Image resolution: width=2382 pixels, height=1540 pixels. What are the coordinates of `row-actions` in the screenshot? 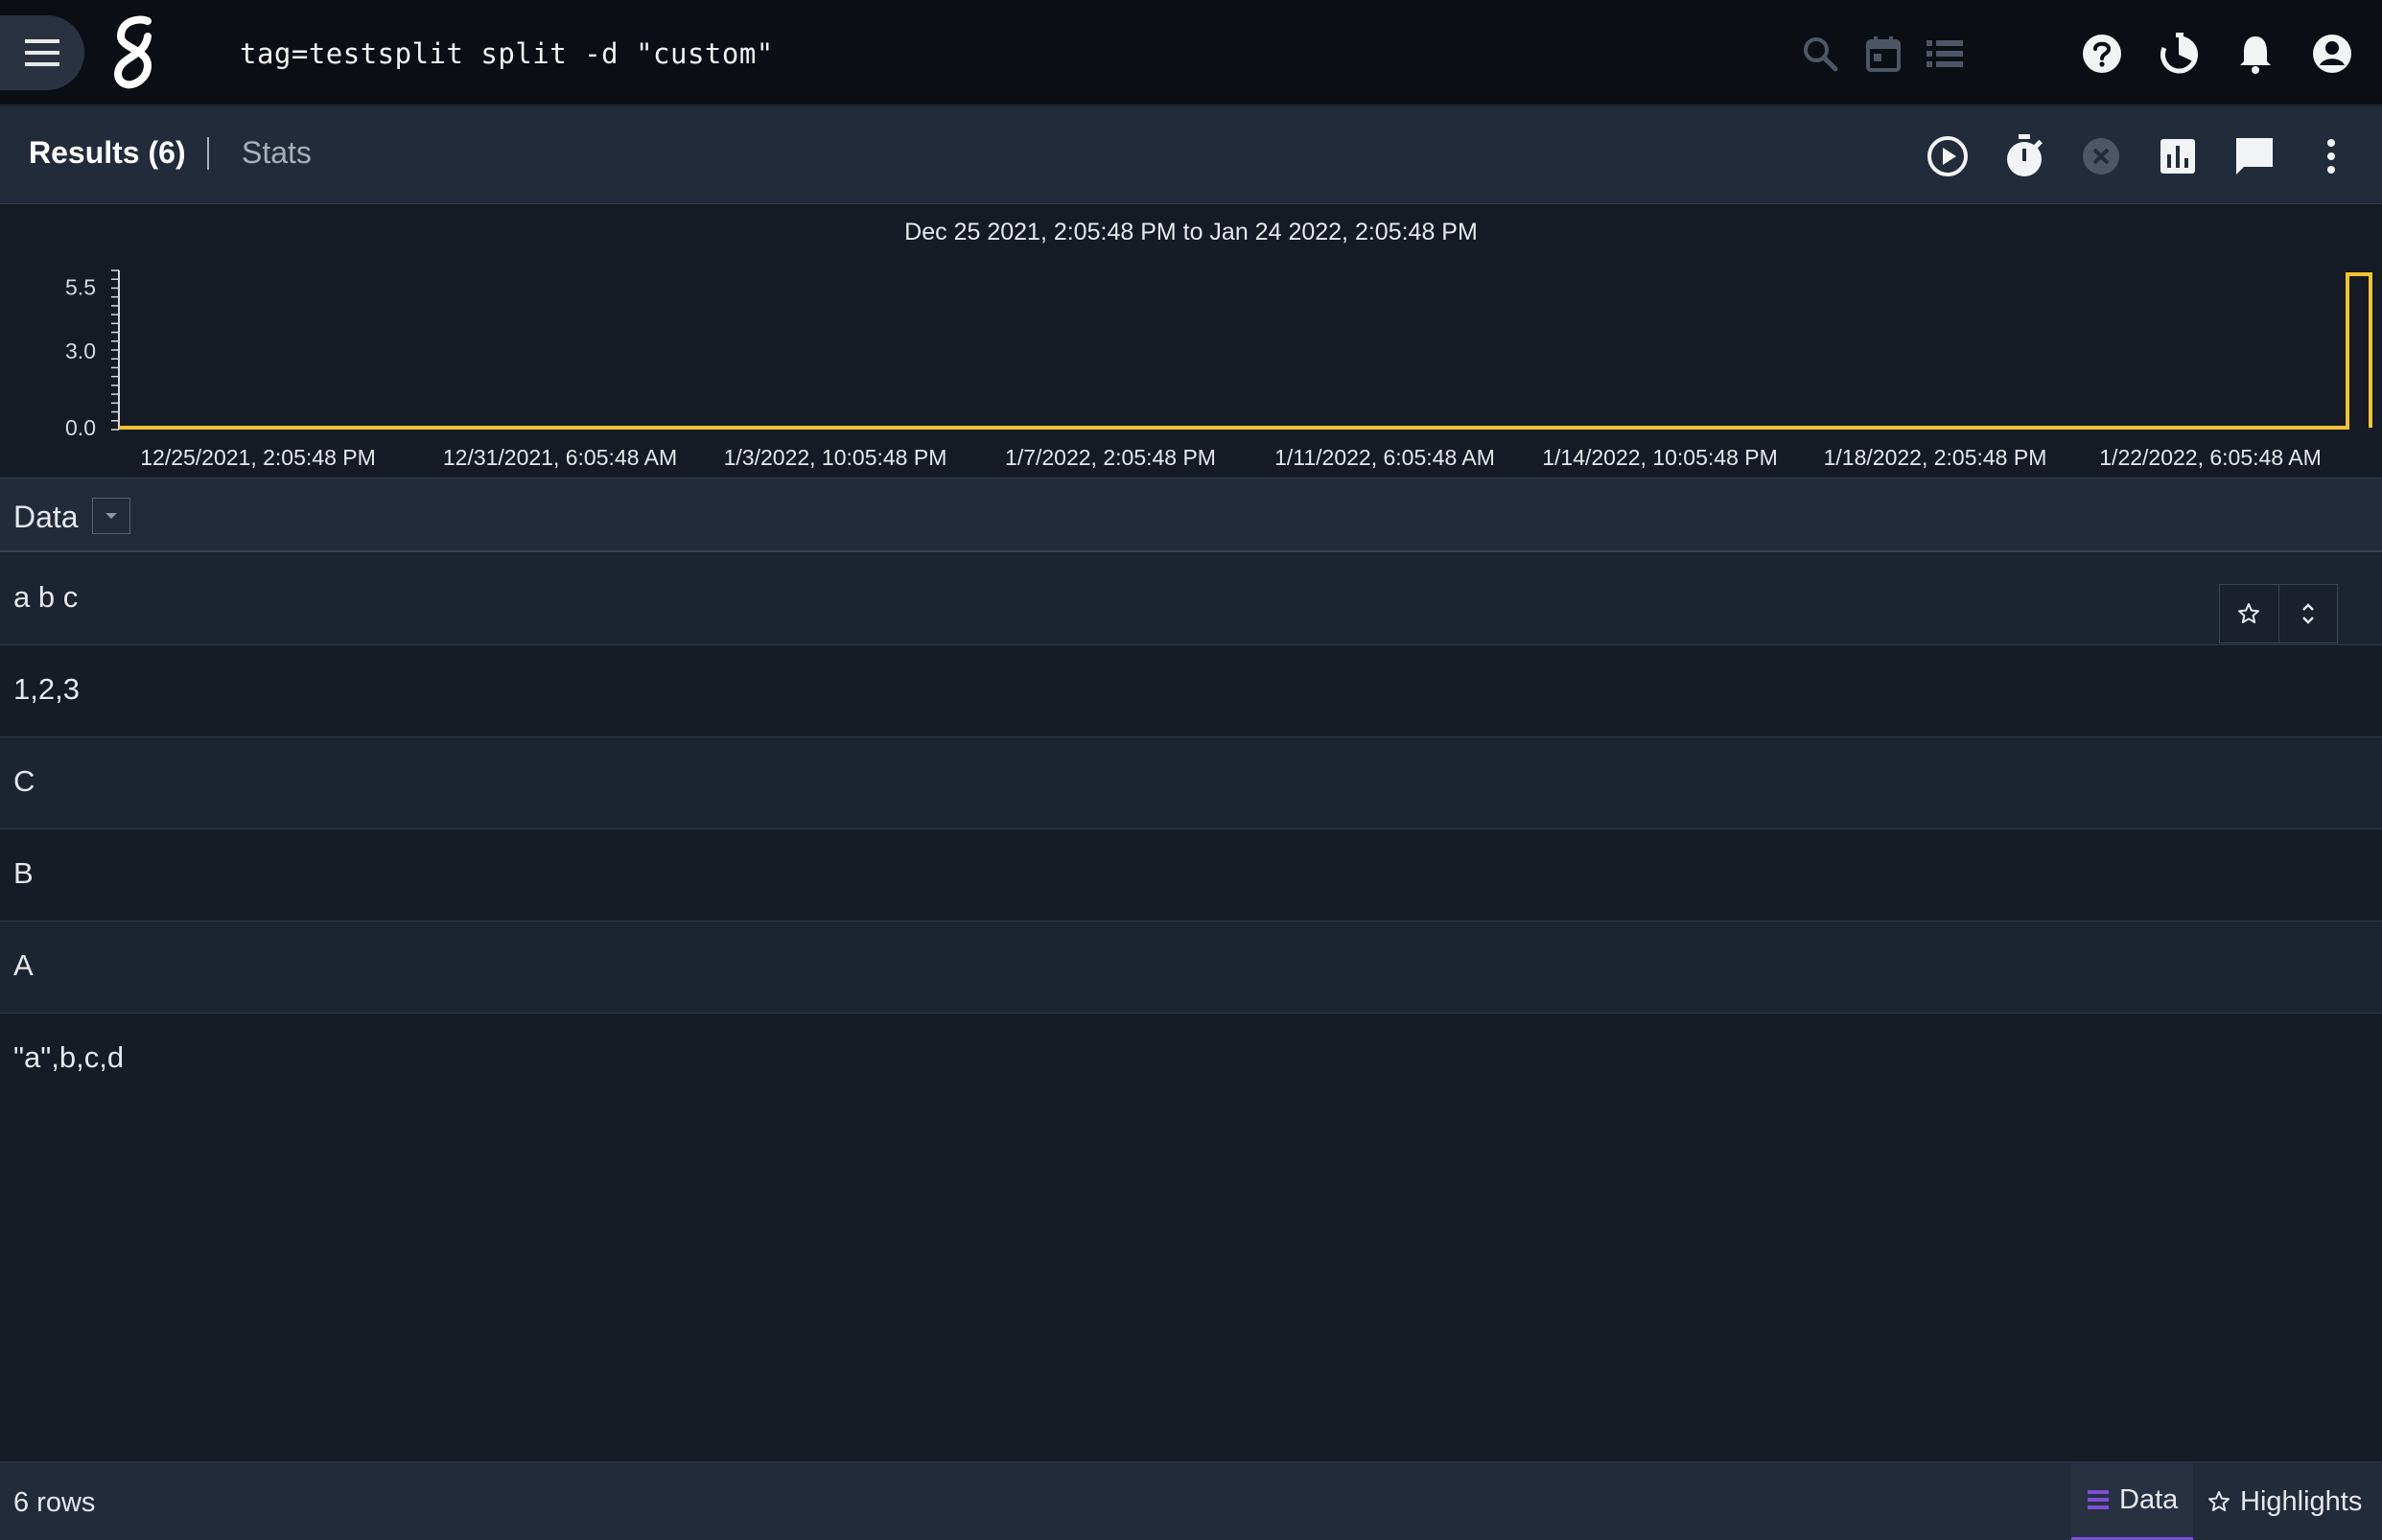 It's located at (2278, 613).